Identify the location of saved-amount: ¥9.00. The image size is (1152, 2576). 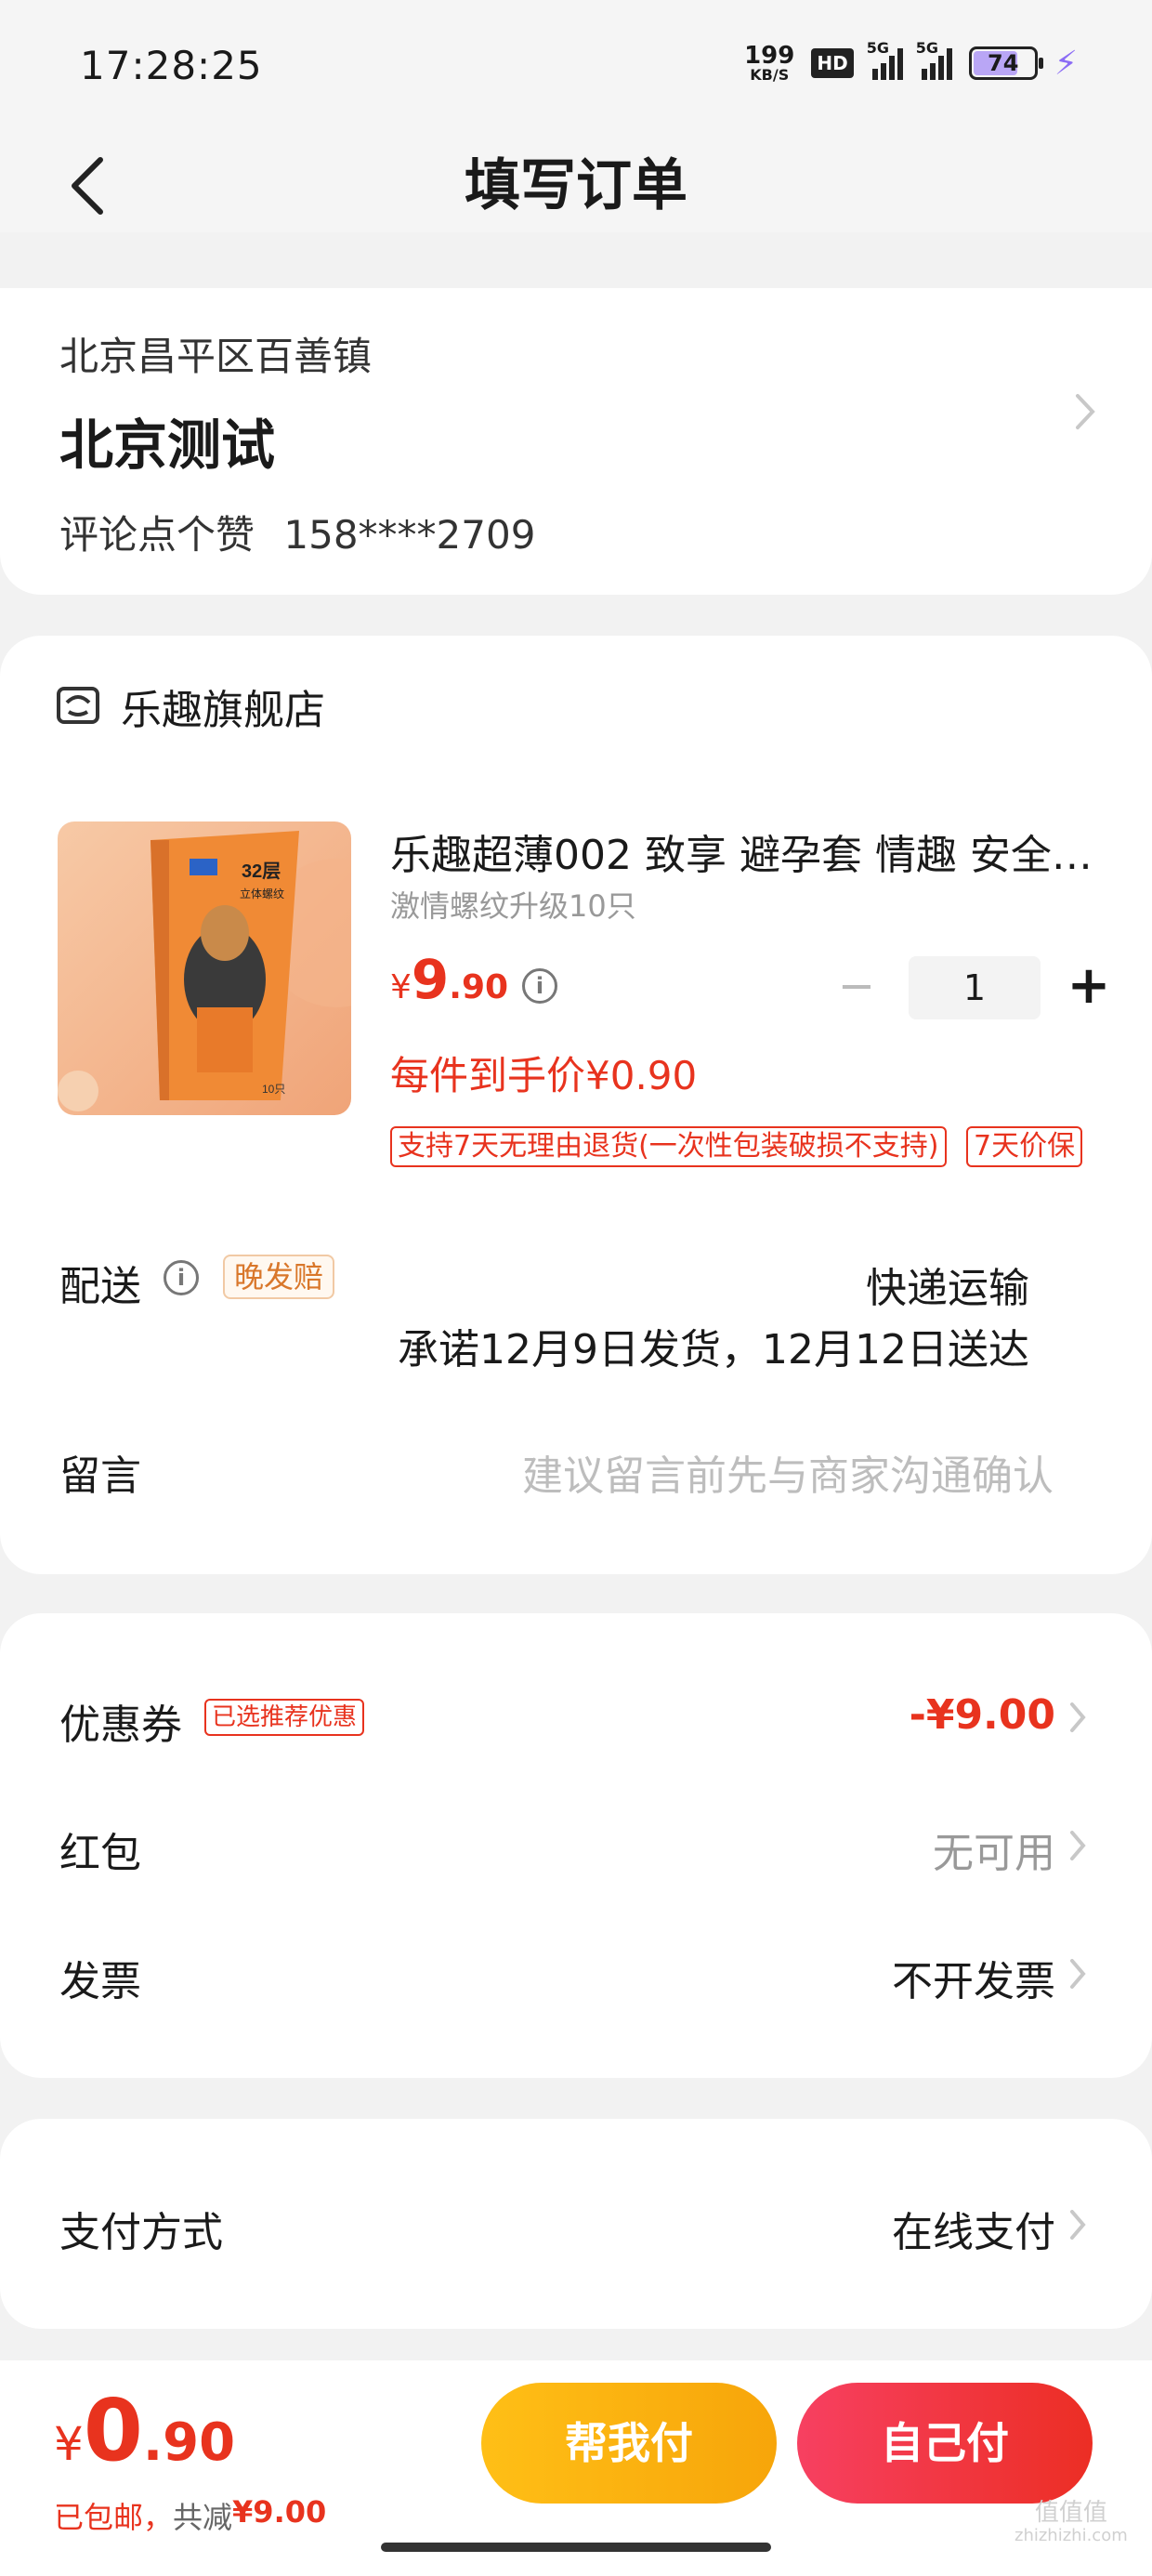
(279, 2512).